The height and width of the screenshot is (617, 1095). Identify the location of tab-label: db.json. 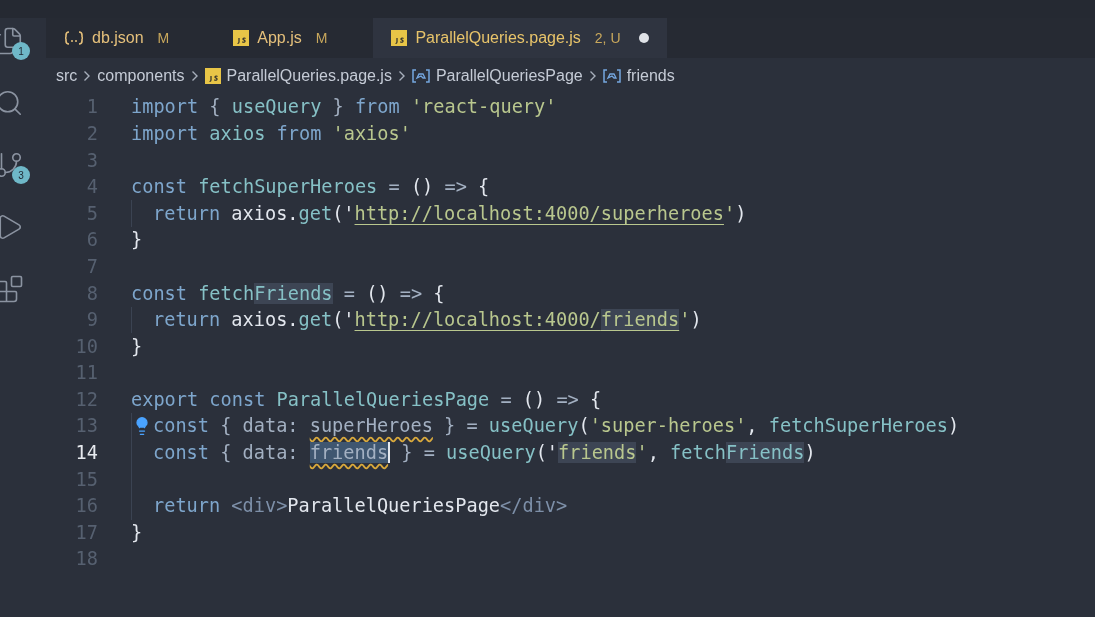
(118, 38).